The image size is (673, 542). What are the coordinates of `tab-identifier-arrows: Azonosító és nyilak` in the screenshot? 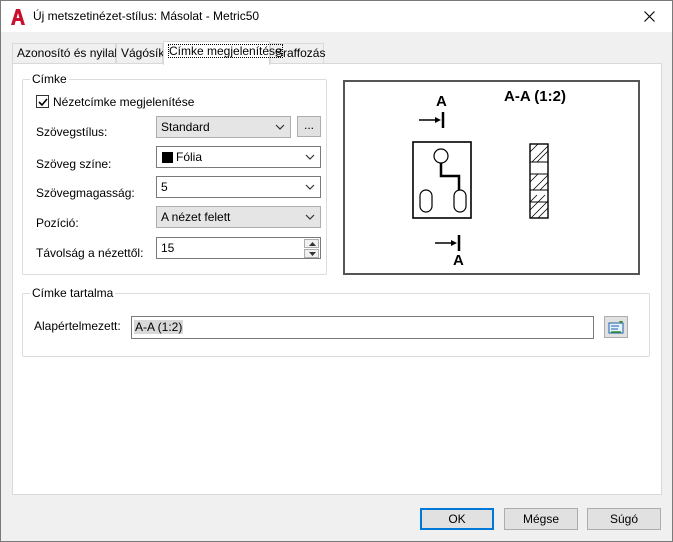 It's located at (66, 53).